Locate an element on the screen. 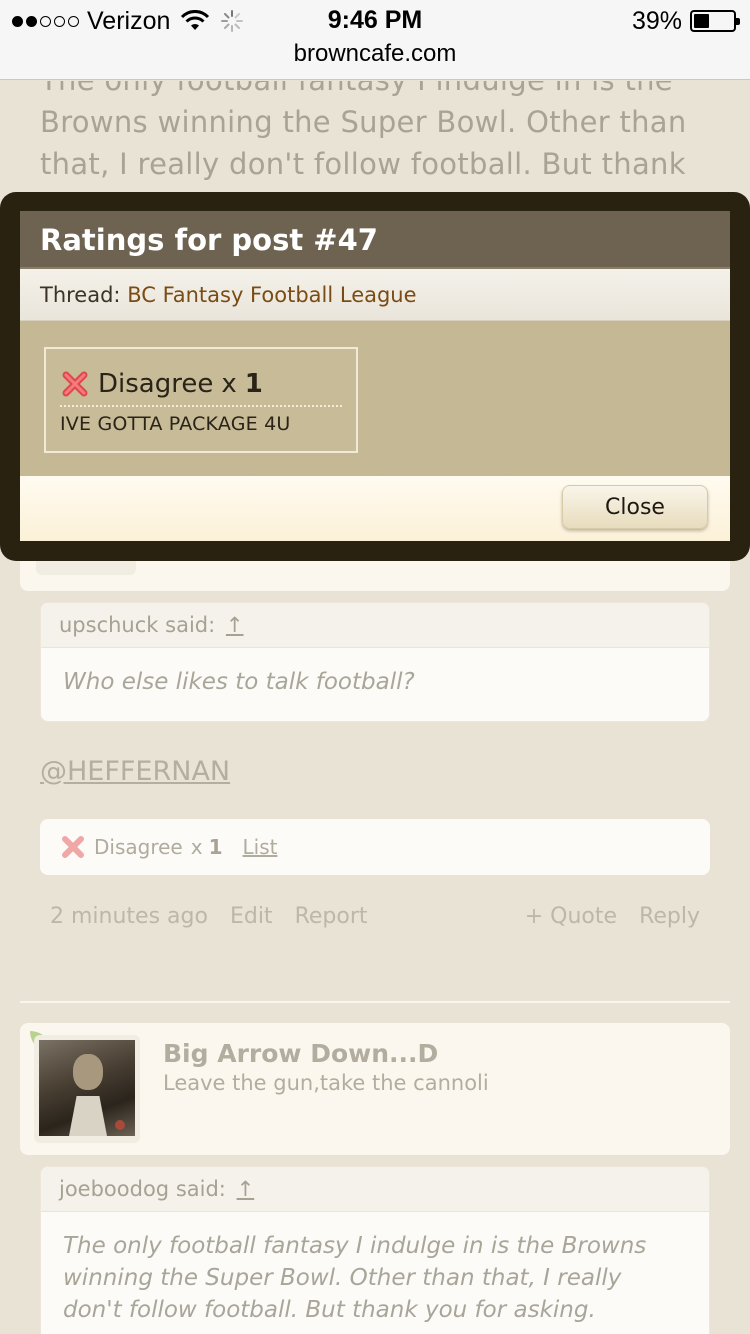 The width and height of the screenshot is (750, 1334). user-mention-link: @HEFFERNAN is located at coordinates (135, 771).